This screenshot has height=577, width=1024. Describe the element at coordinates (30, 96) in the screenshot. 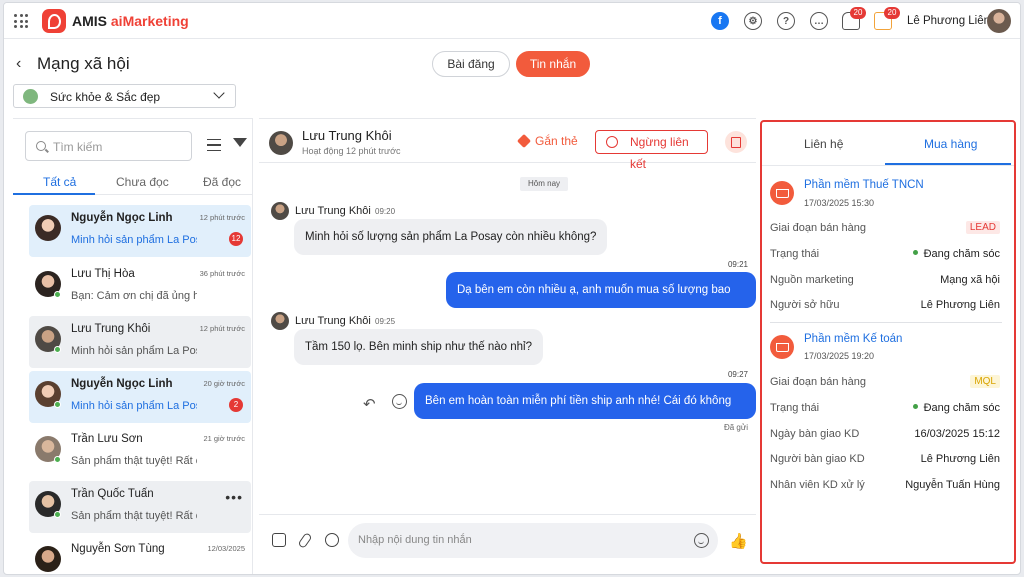

I see `page-avatar` at that location.